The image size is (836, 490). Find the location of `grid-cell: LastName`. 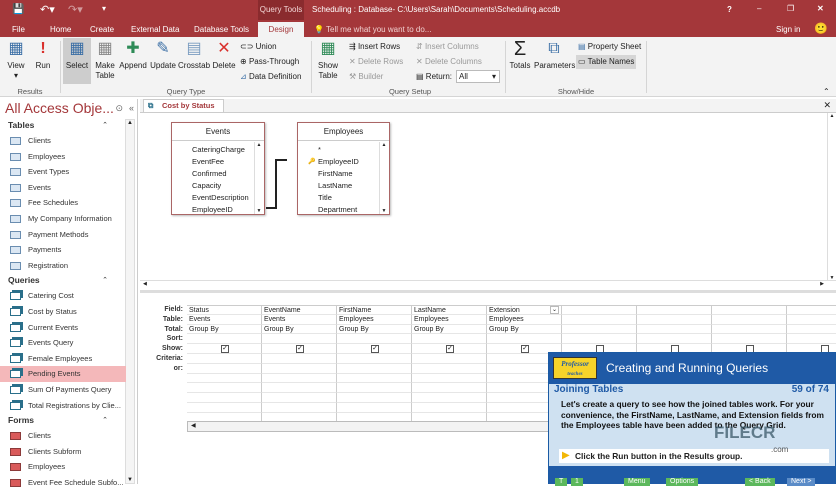

grid-cell: LastName is located at coordinates (449, 310).